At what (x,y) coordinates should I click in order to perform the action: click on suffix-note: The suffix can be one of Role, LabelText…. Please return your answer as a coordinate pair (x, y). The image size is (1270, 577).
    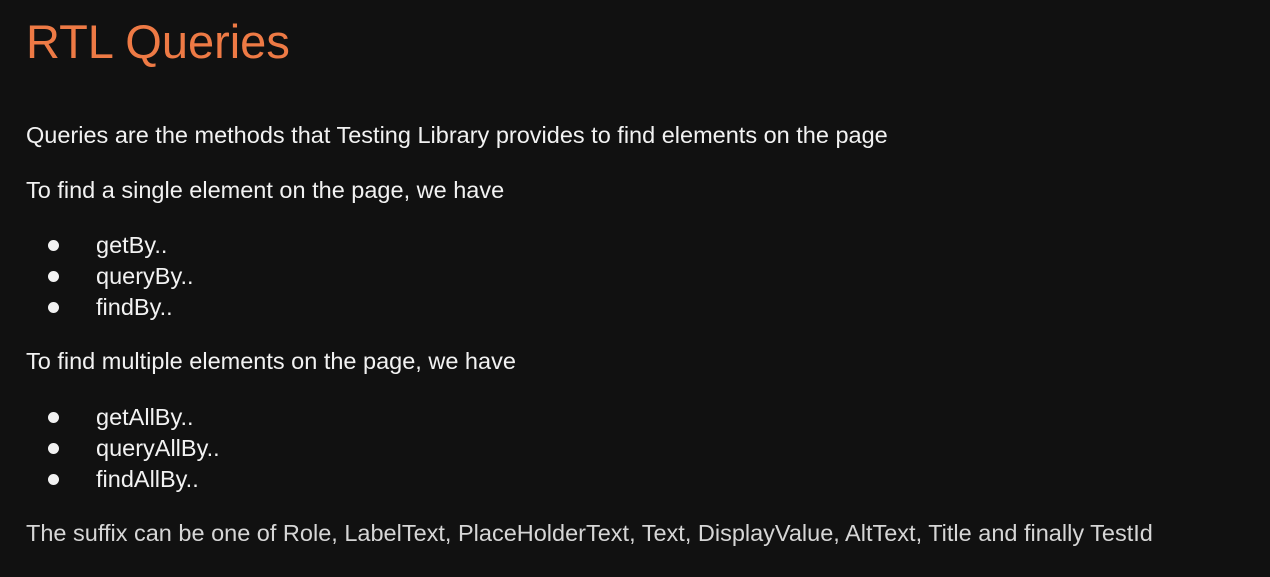
    Looking at the image, I should click on (589, 533).